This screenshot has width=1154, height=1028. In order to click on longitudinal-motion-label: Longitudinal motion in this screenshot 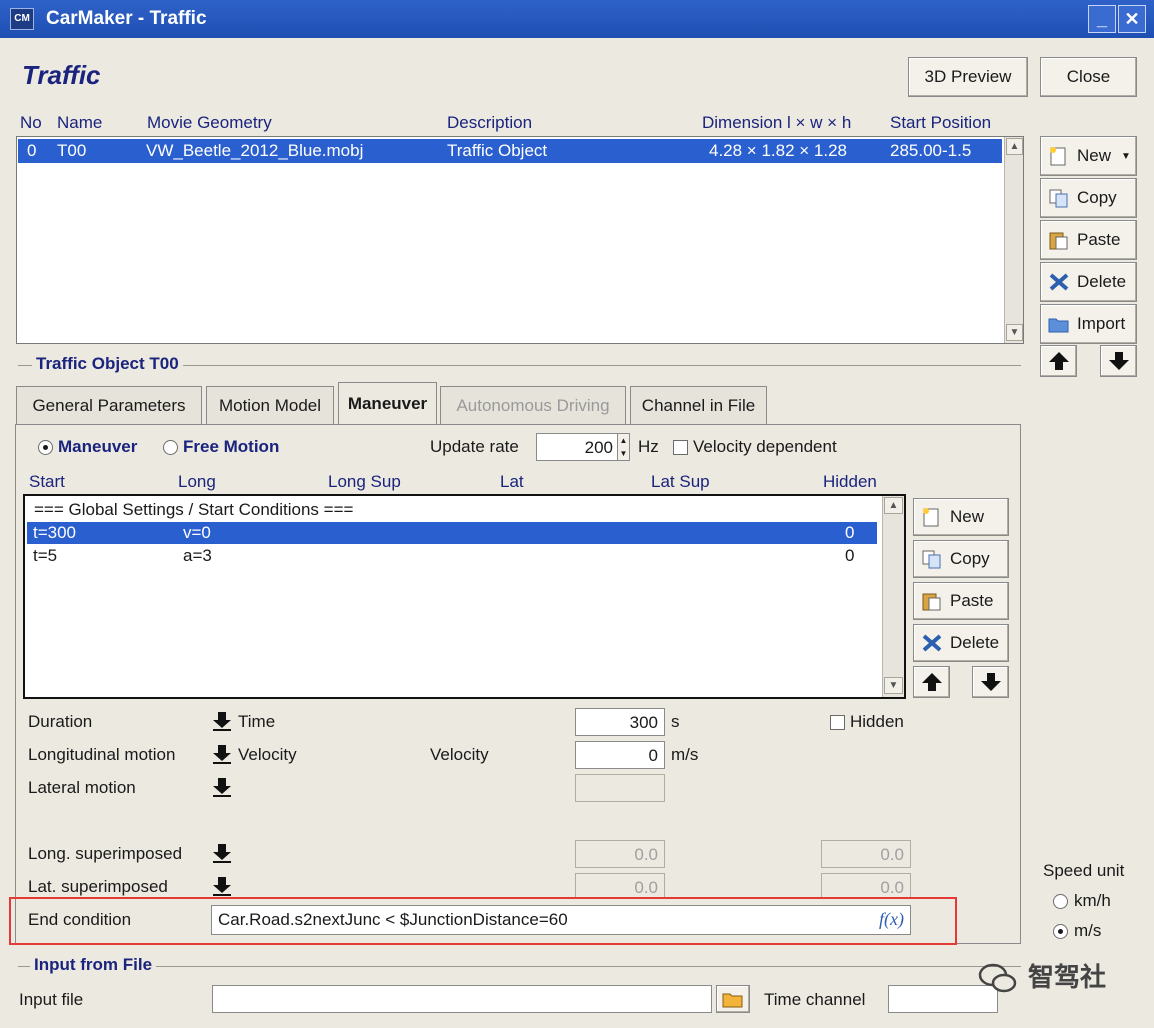, I will do `click(102, 754)`.